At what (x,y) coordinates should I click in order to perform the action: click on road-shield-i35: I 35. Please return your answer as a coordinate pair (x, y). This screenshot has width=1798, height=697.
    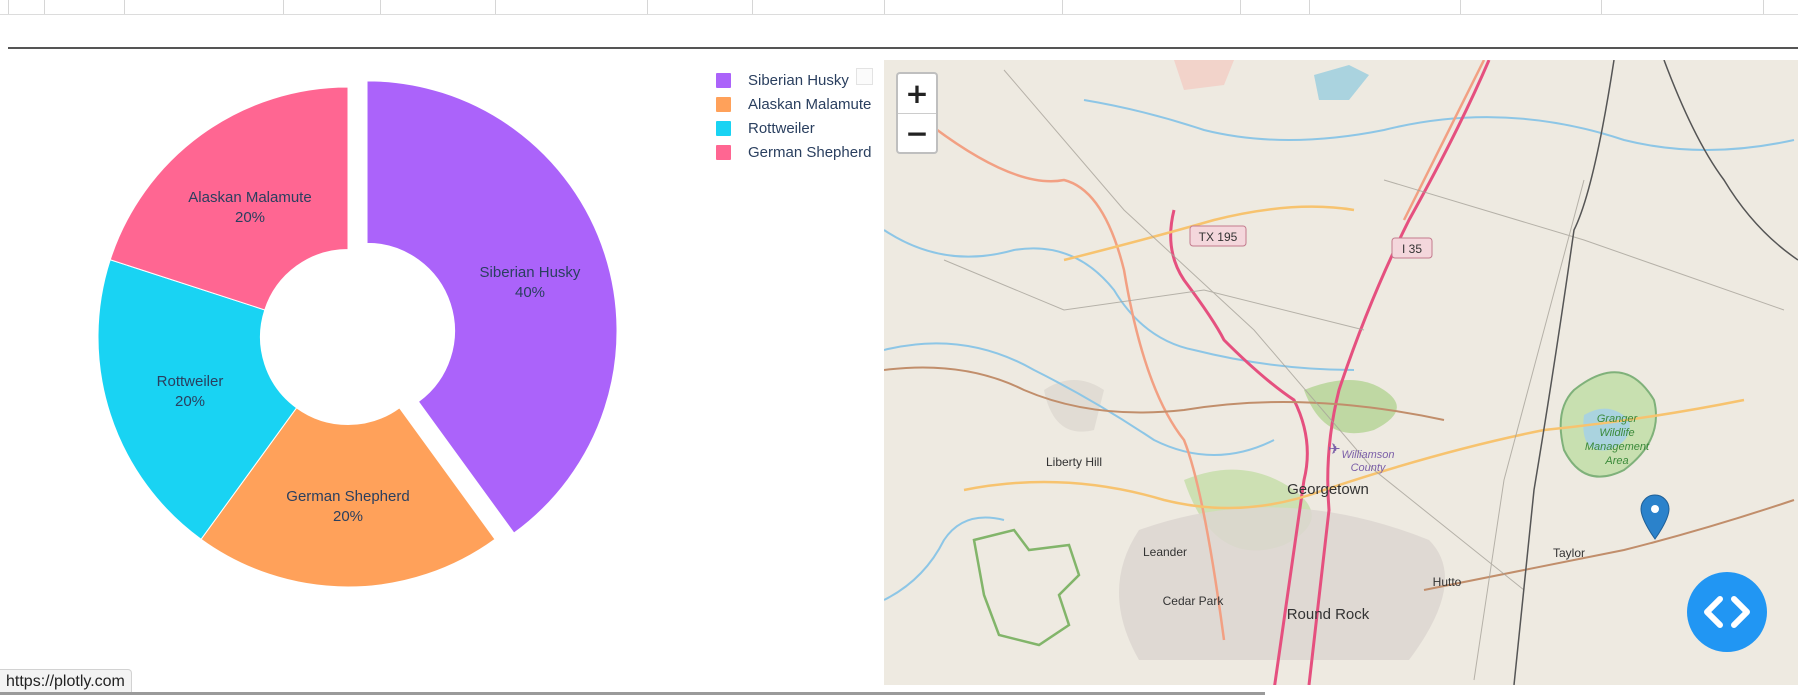
    Looking at the image, I should click on (1412, 248).